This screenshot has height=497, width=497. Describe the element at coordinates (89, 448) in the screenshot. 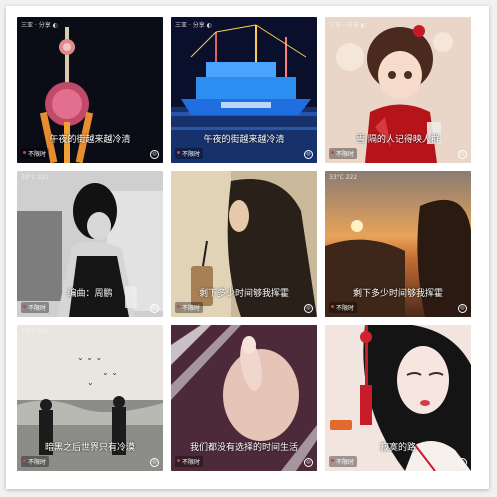

I see `tile-caption: 暗黑之后世界只有冷漠` at that location.